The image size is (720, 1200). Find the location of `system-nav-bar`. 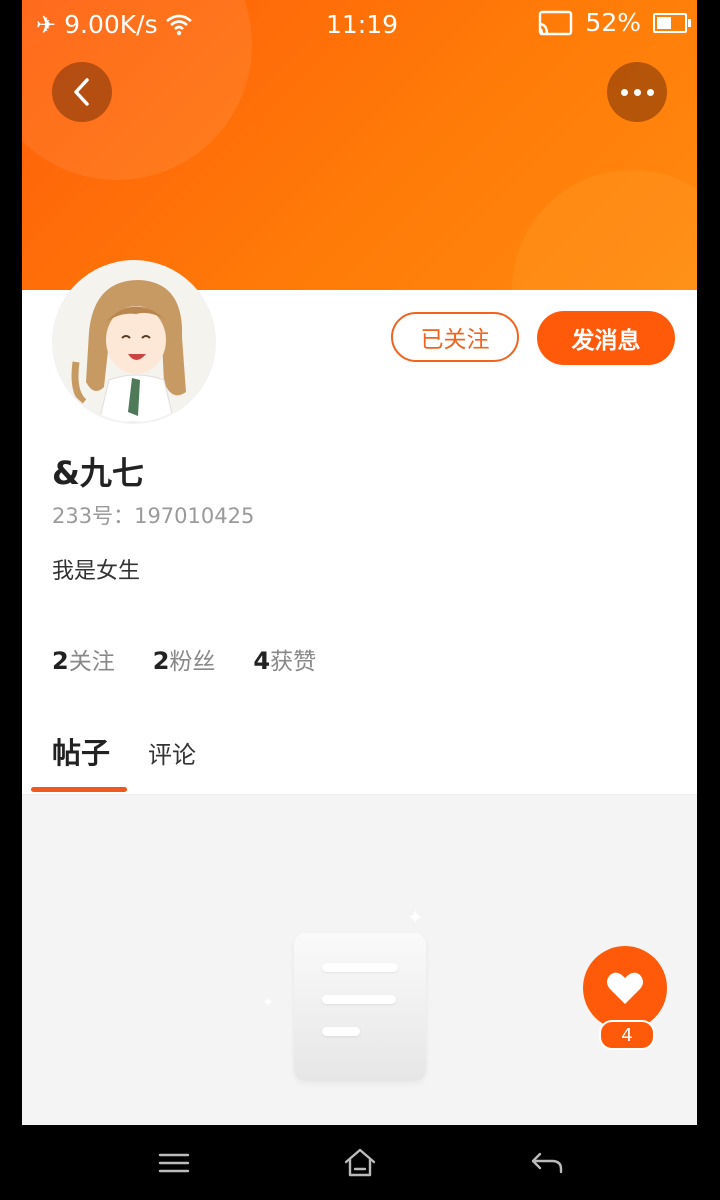

system-nav-bar is located at coordinates (360, 1162).